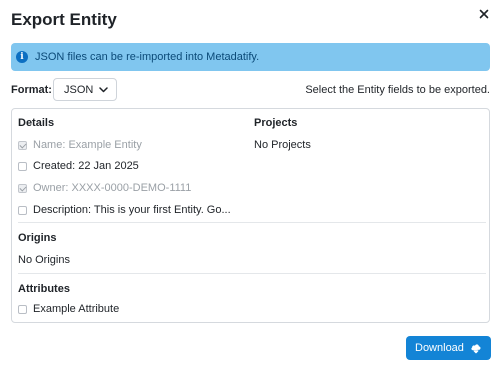 Image resolution: width=500 pixels, height=367 pixels. I want to click on attributes-heading: Attributes, so click(44, 289).